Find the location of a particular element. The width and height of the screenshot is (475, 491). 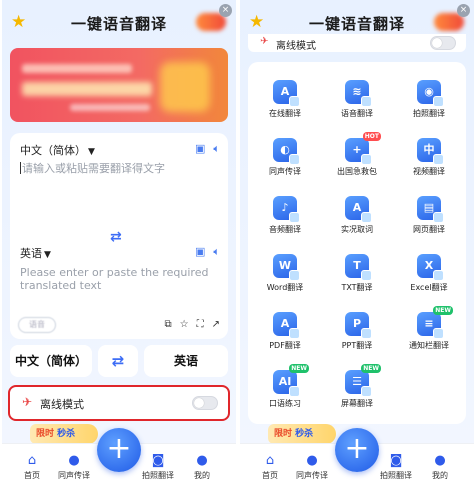

promo-banner is located at coordinates (119, 85).